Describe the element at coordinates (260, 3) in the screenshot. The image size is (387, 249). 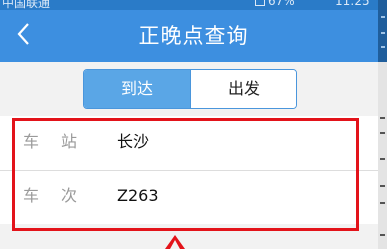
I see `signal-icon` at that location.